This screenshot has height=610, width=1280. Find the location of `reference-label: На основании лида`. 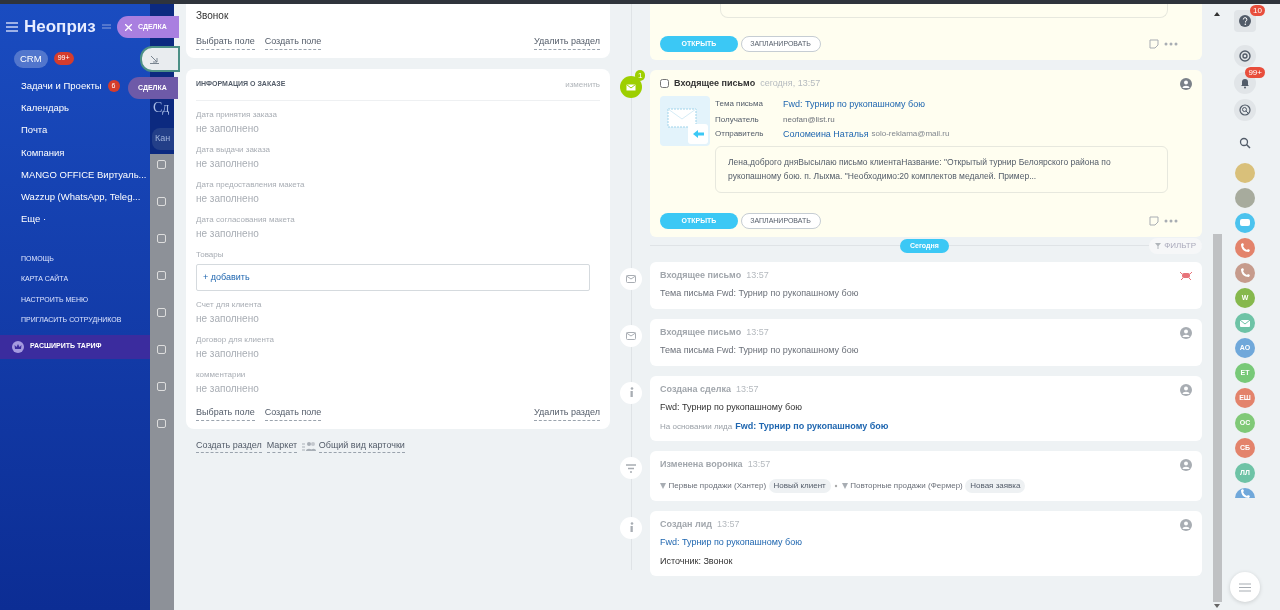

reference-label: На основании лида is located at coordinates (696, 426).